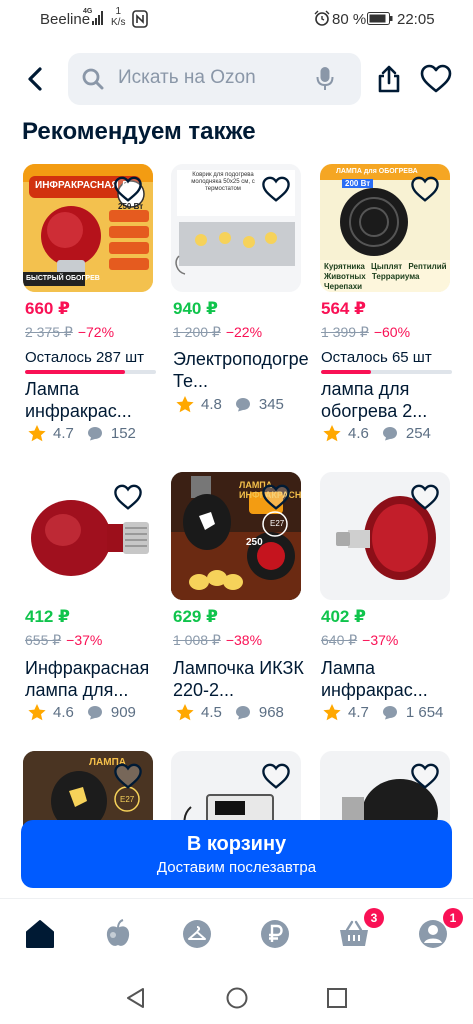  I want to click on price-old-row: 2 375 ₽ −72%, so click(69, 332).